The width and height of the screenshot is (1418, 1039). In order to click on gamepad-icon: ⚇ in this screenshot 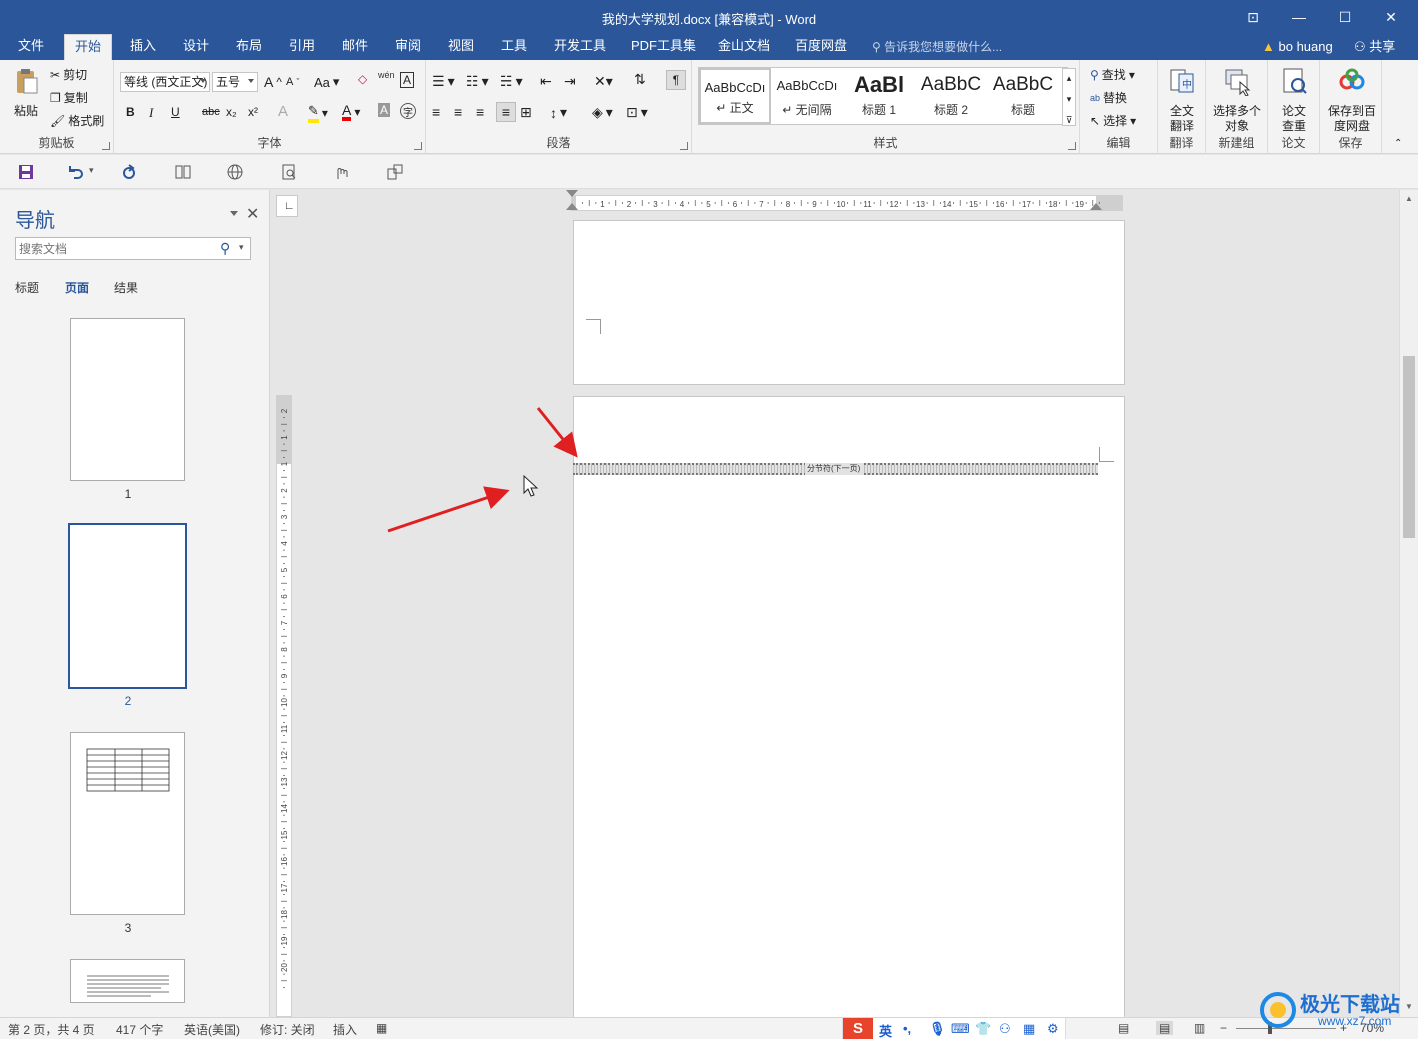, I will do `click(1005, 1029)`.